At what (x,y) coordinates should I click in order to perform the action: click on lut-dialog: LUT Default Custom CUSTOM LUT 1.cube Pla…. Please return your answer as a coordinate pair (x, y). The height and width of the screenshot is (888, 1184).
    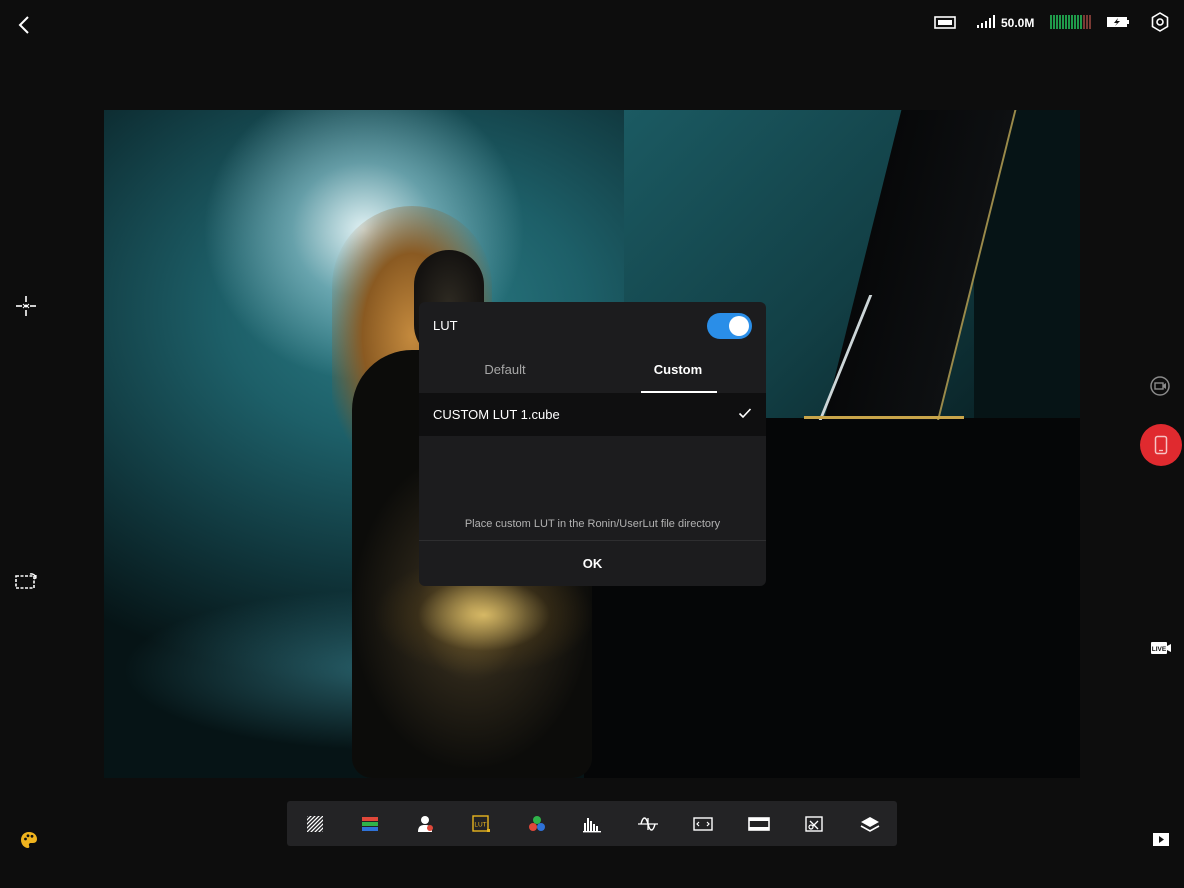
    Looking at the image, I should click on (592, 444).